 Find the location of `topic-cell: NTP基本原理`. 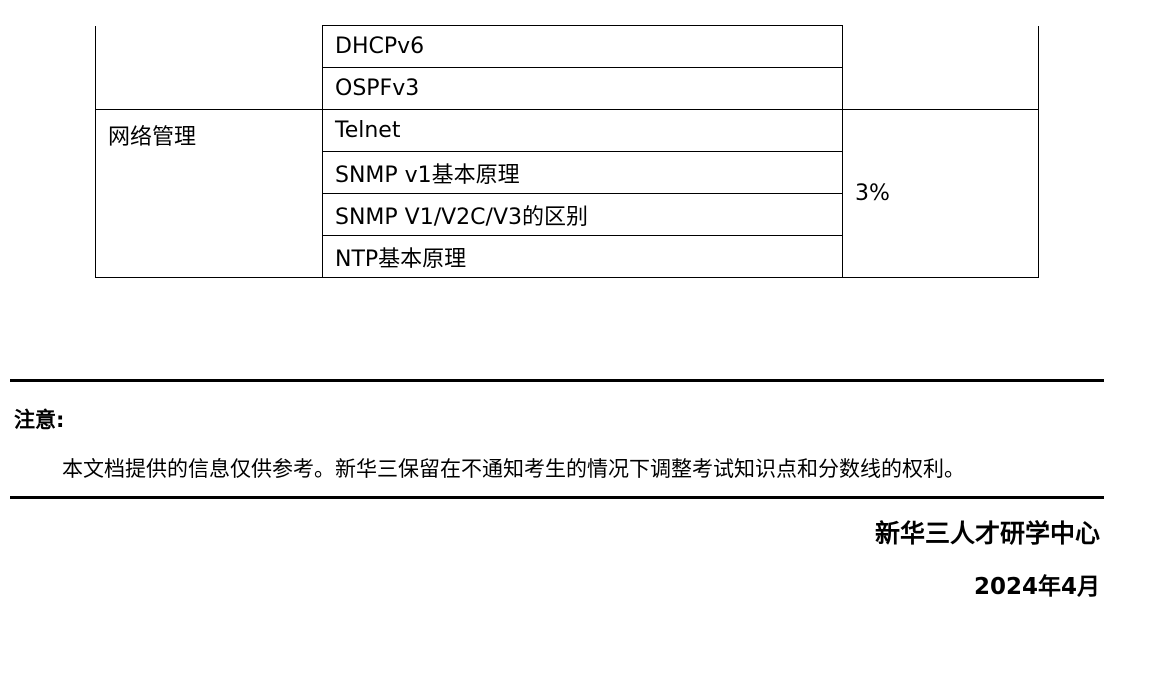

topic-cell: NTP基本原理 is located at coordinates (582, 256).